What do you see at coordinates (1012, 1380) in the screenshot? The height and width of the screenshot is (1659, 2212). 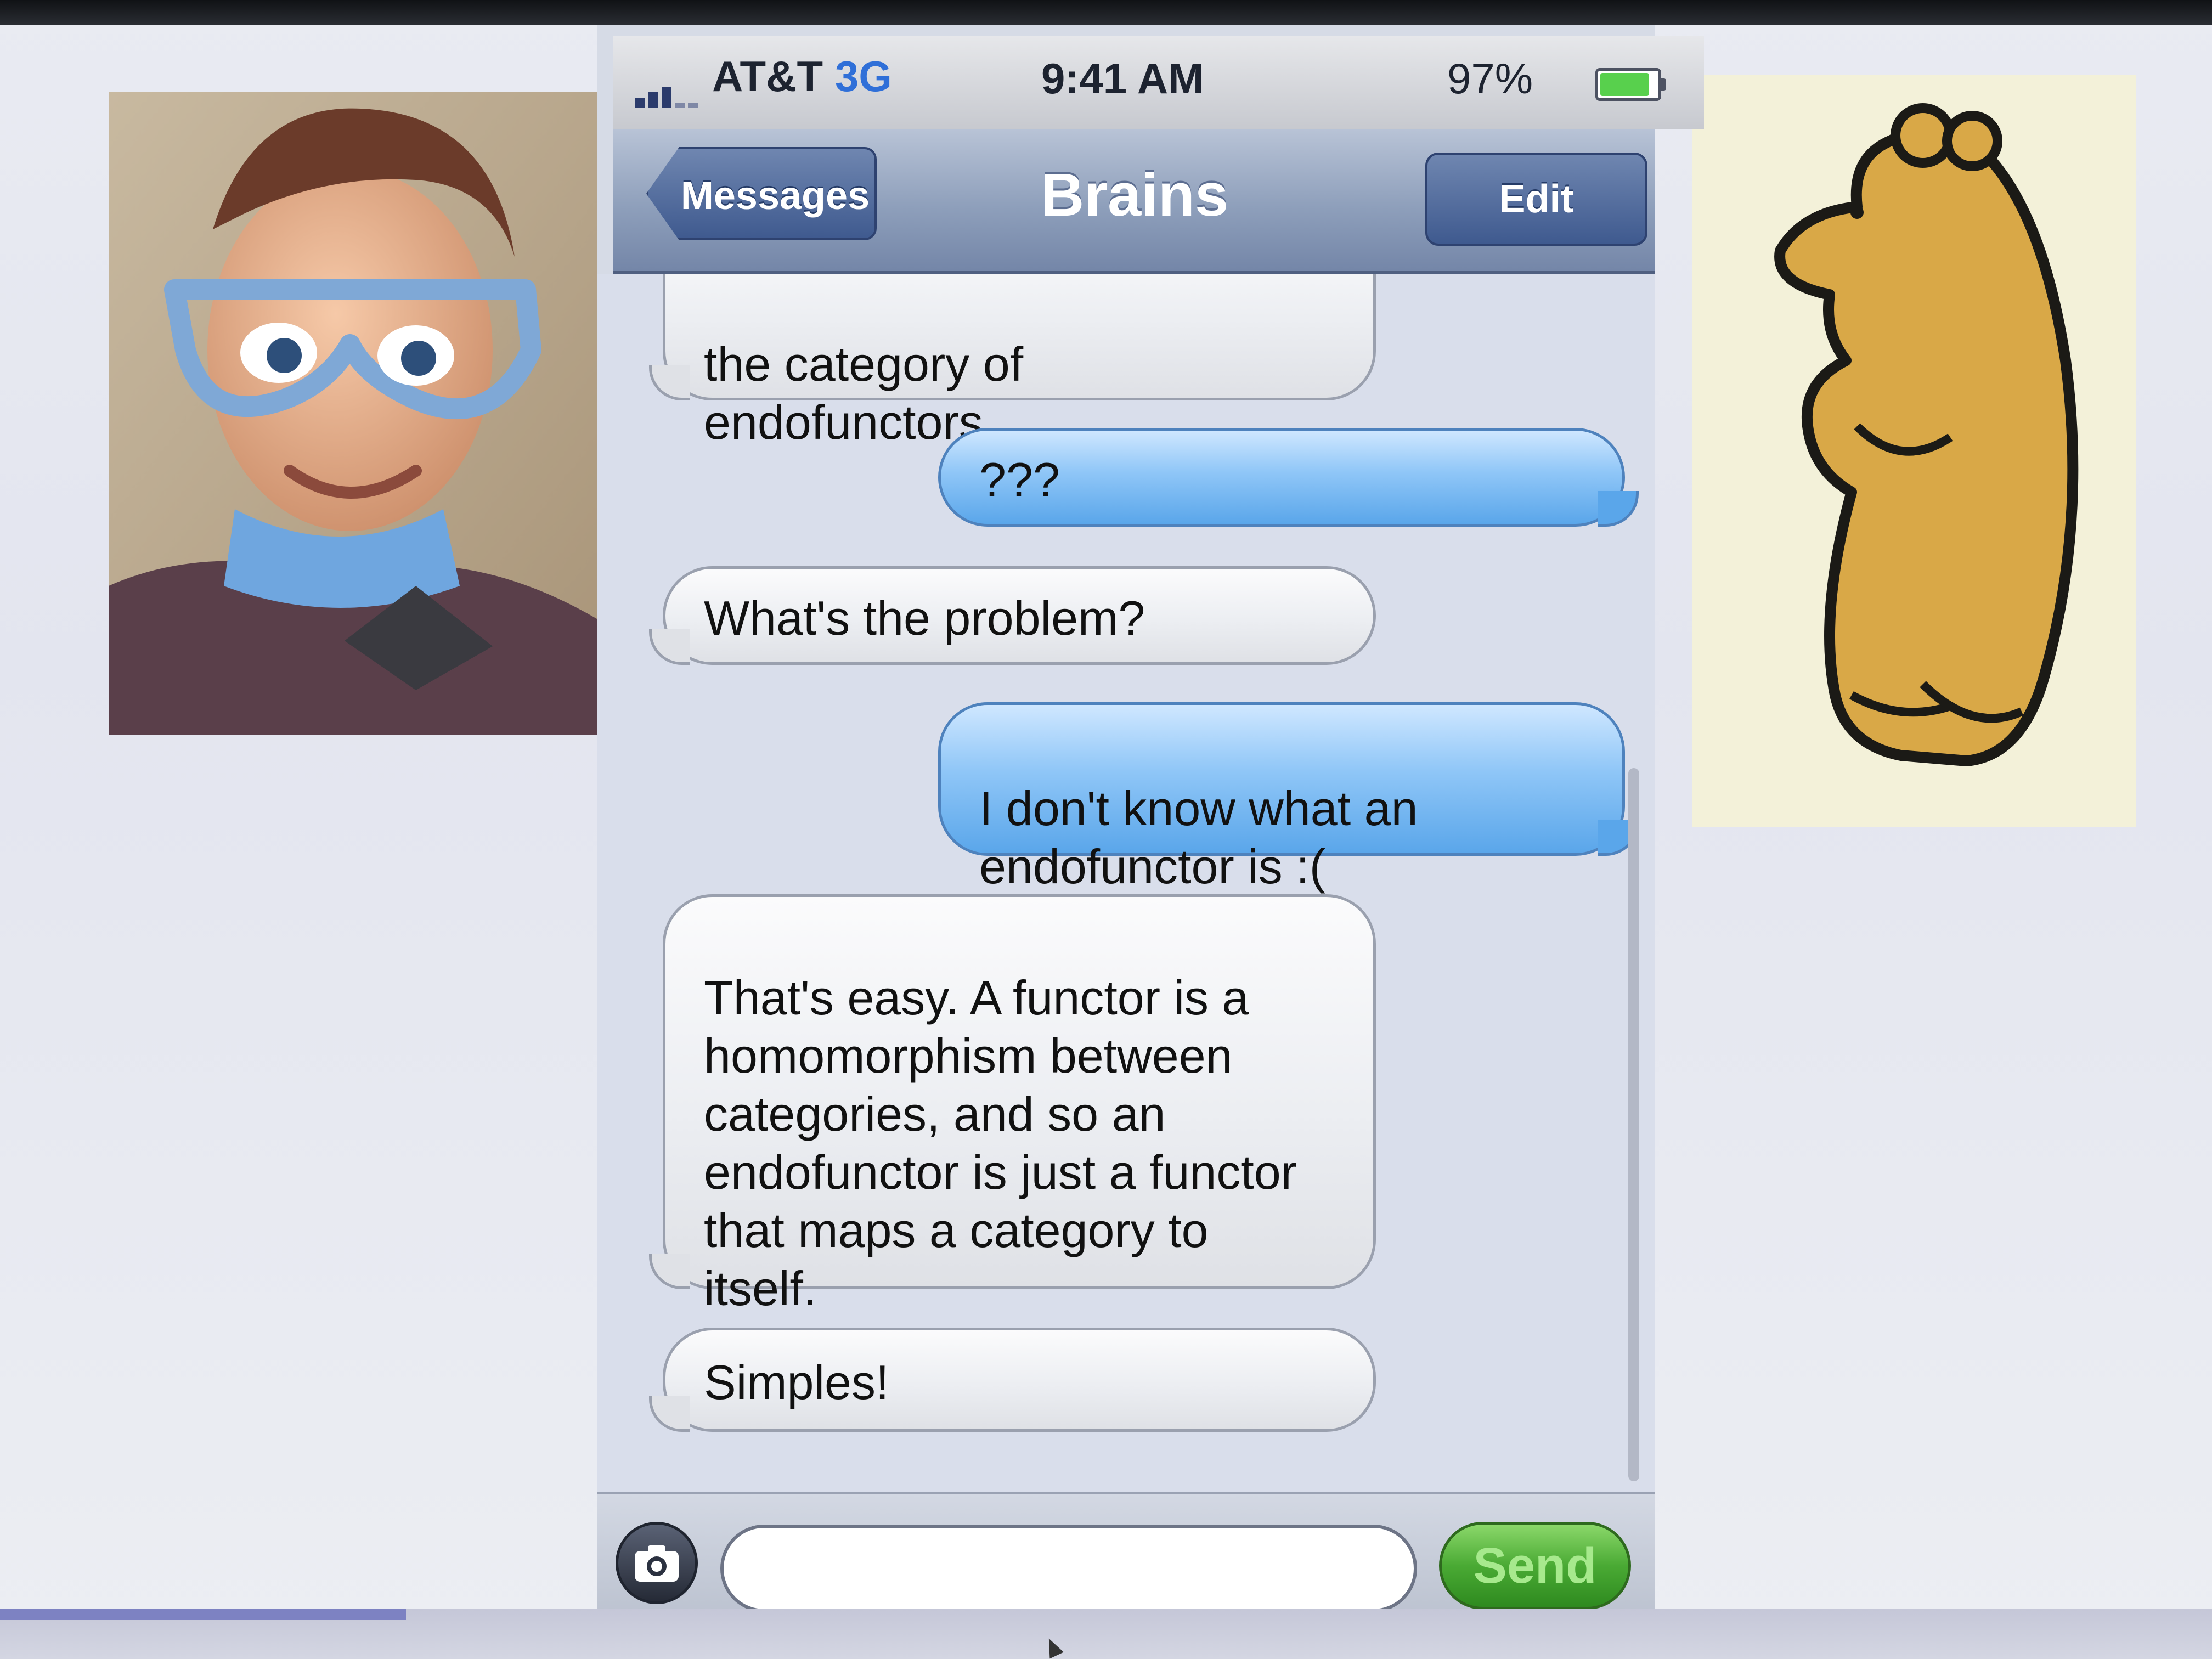 I see `message-bubble-incoming: Simples!` at bounding box center [1012, 1380].